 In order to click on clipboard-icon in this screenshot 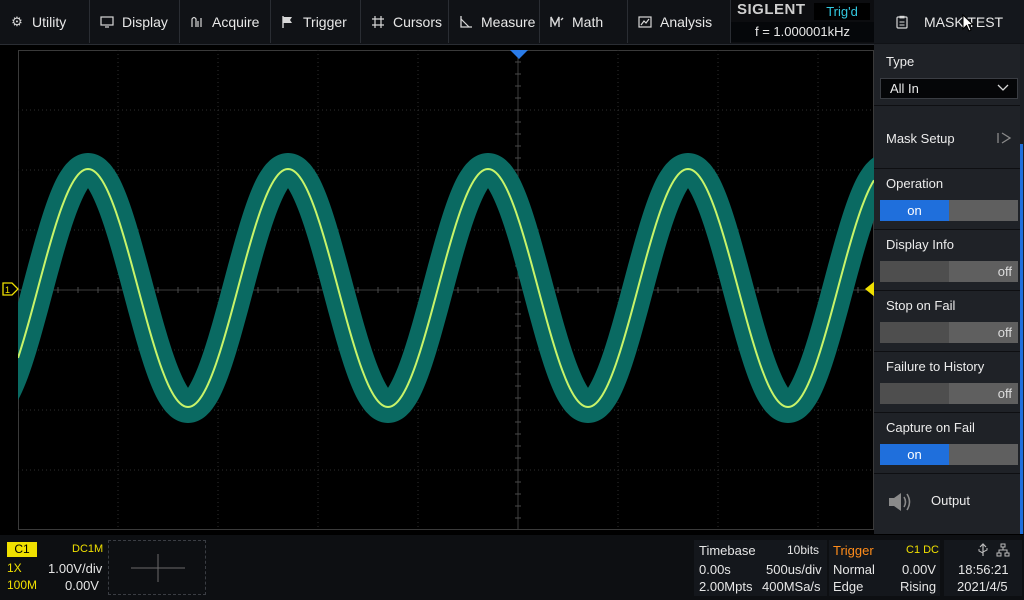, I will do `click(902, 22)`.